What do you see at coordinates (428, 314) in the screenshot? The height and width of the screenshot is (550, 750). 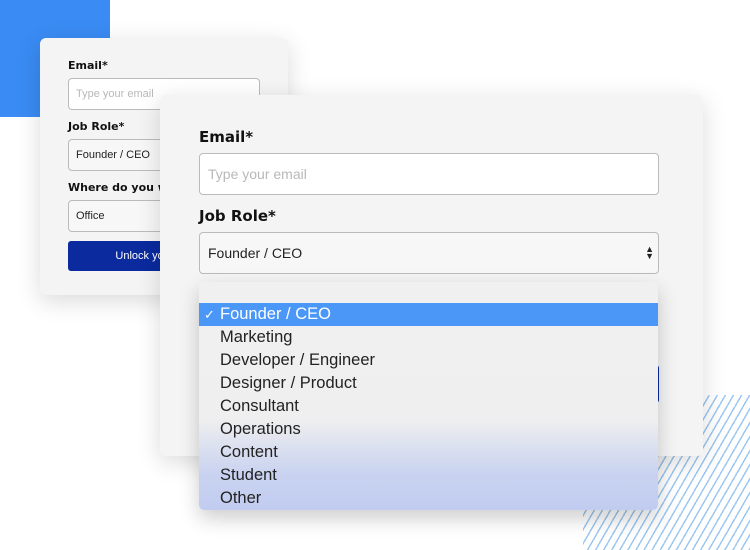 I see `dropdown-option: ✓ Founder / CEO` at bounding box center [428, 314].